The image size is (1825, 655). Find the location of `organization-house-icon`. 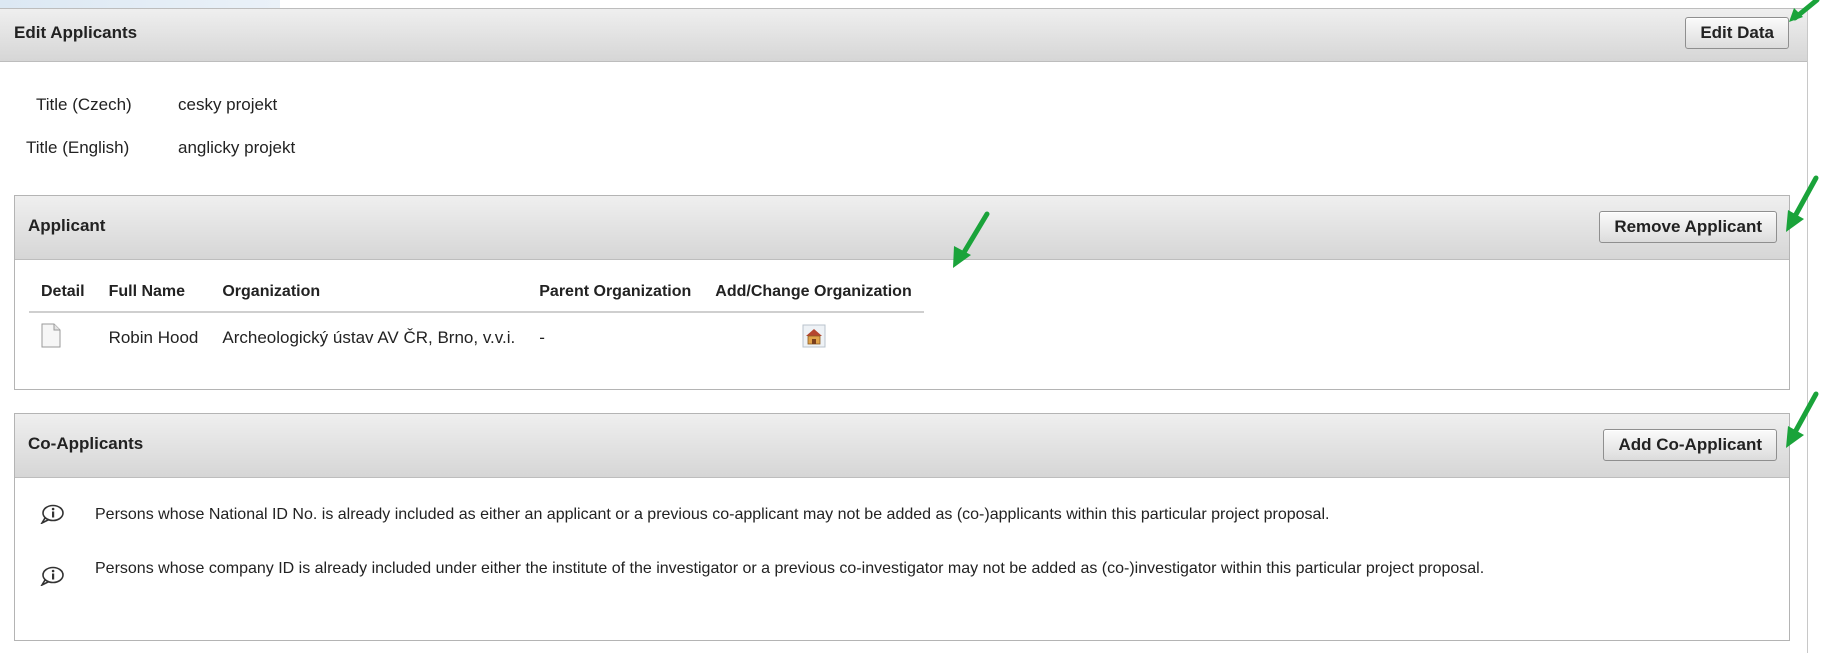

organization-house-icon is located at coordinates (814, 338).